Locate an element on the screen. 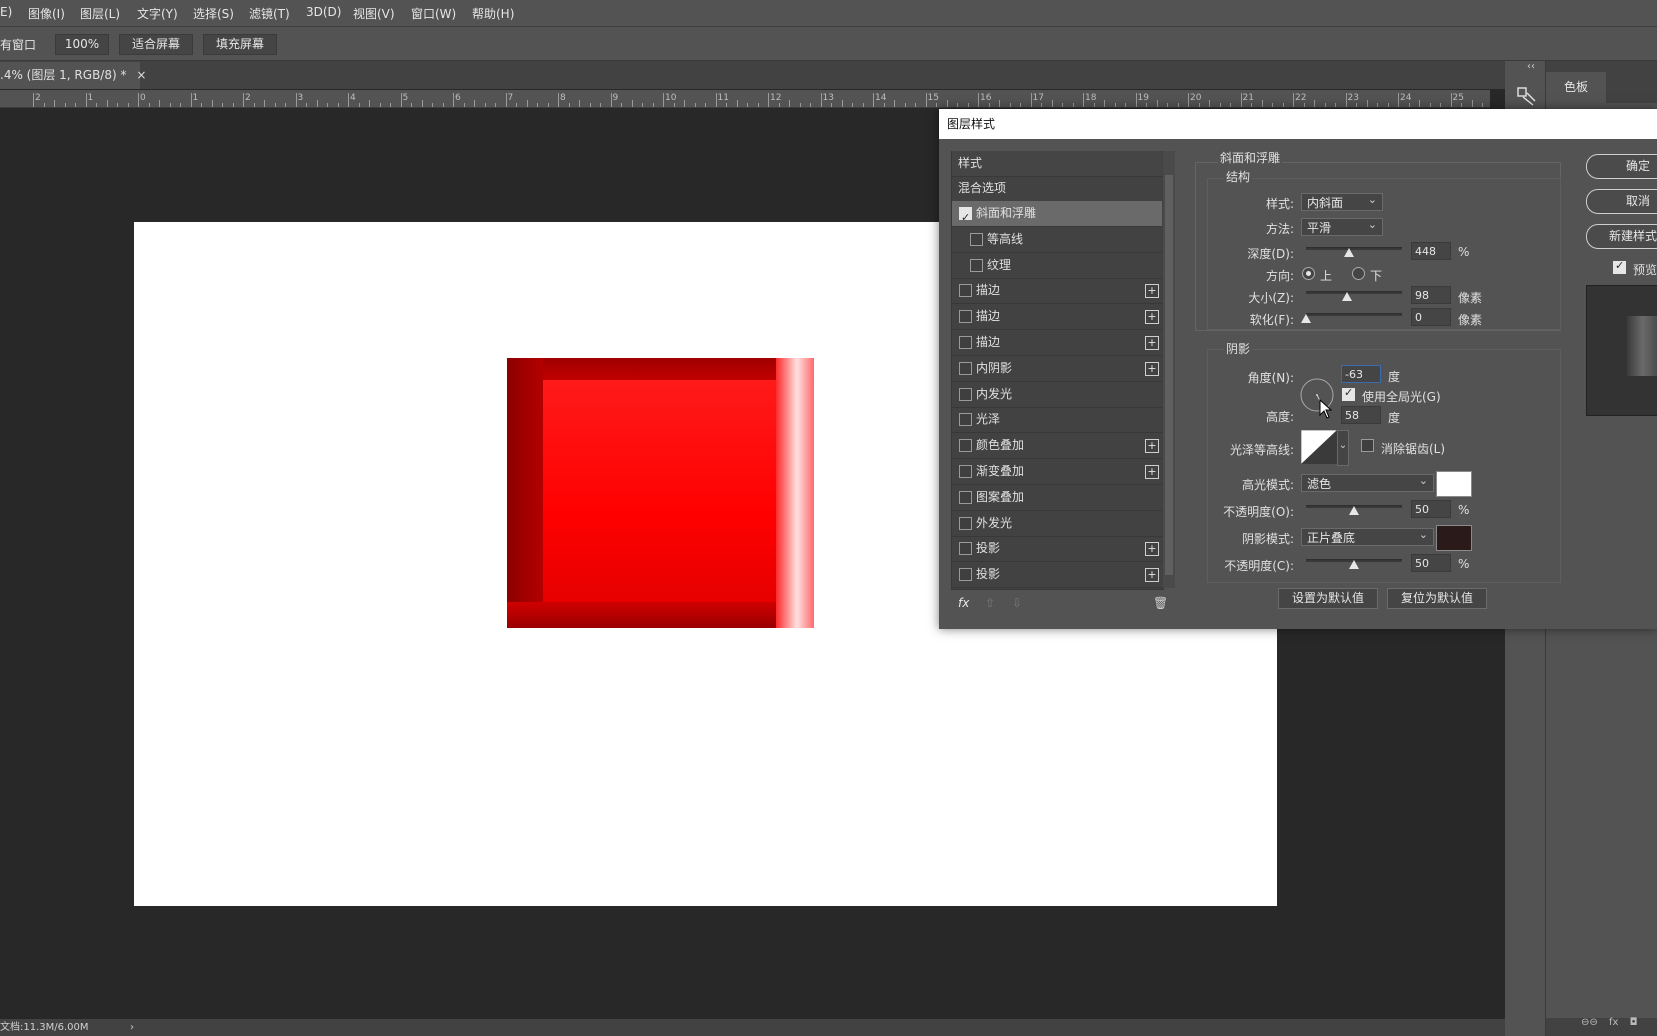 Image resolution: width=1657 pixels, height=1036 pixels. size-slider-track is located at coordinates (1354, 292).